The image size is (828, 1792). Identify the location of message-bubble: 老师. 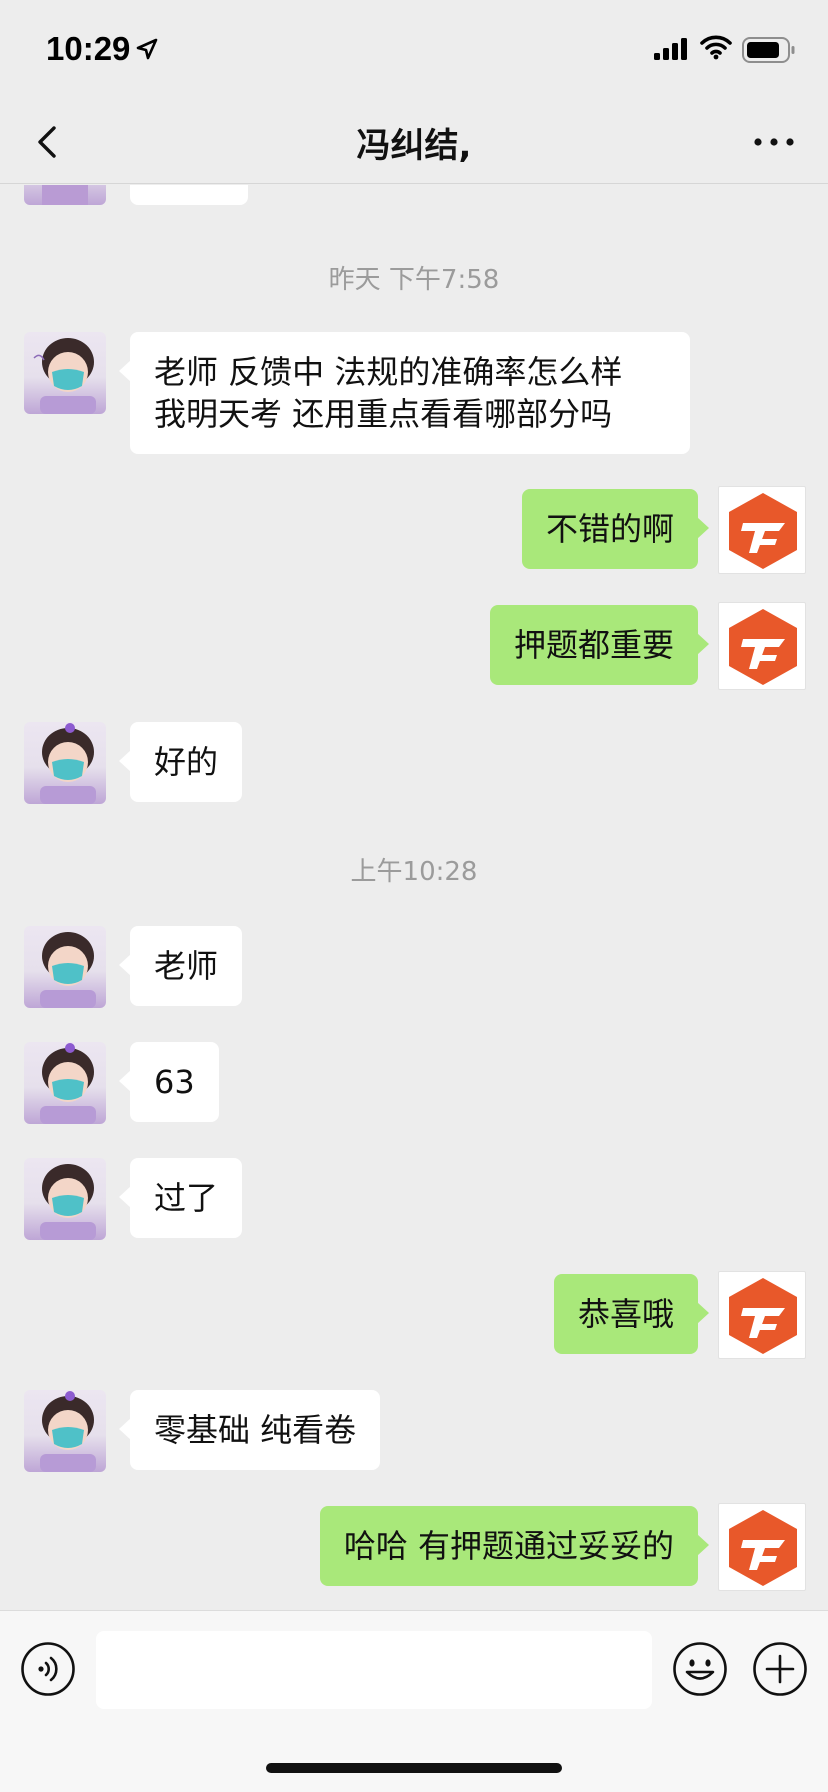
(180, 966).